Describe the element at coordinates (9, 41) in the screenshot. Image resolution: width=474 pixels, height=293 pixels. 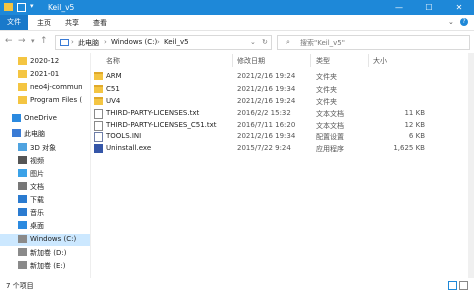
I see `back-icon: ←` at that location.